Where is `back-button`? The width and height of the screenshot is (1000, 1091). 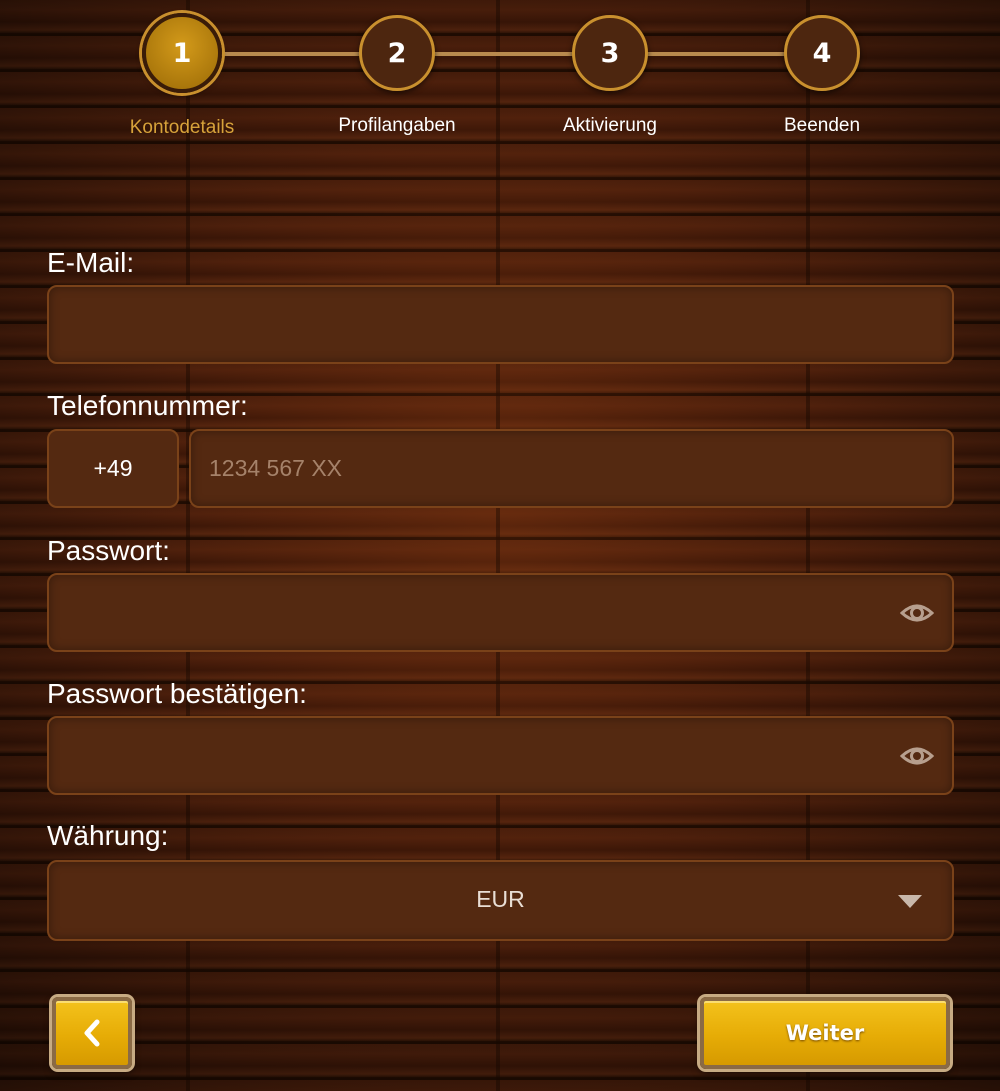
back-button is located at coordinates (92, 1033).